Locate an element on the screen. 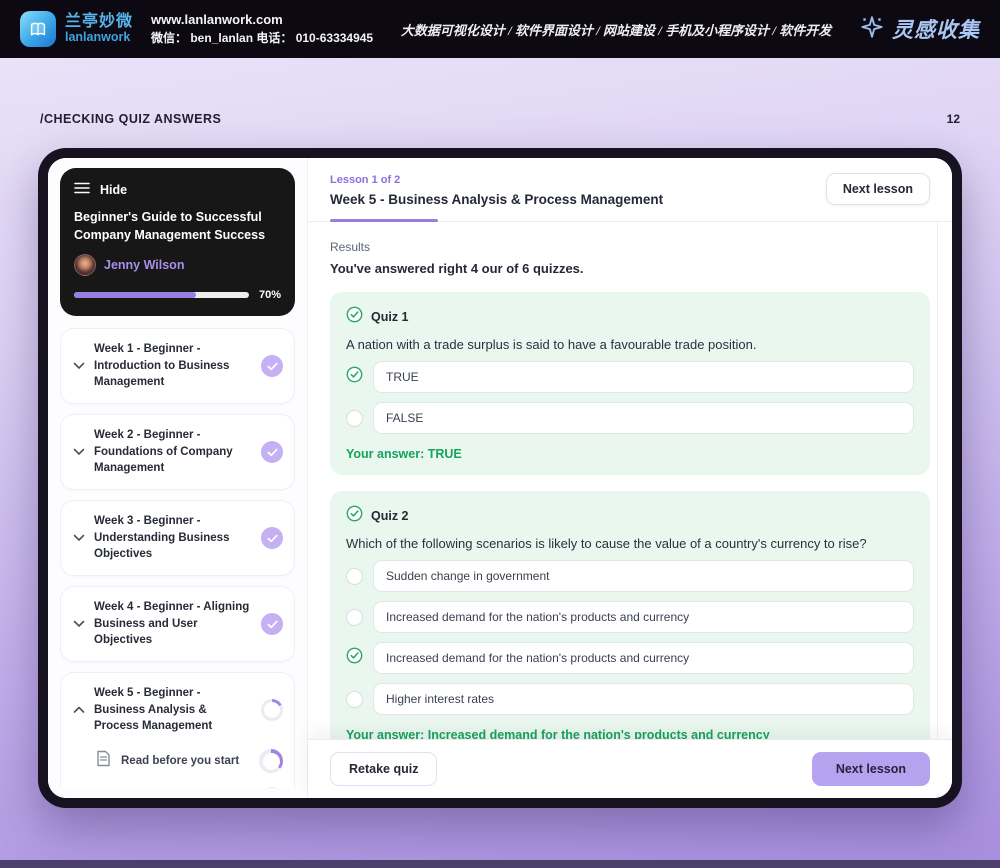  page-caption: /CHECKING QUIZ ANSWERS is located at coordinates (131, 119).